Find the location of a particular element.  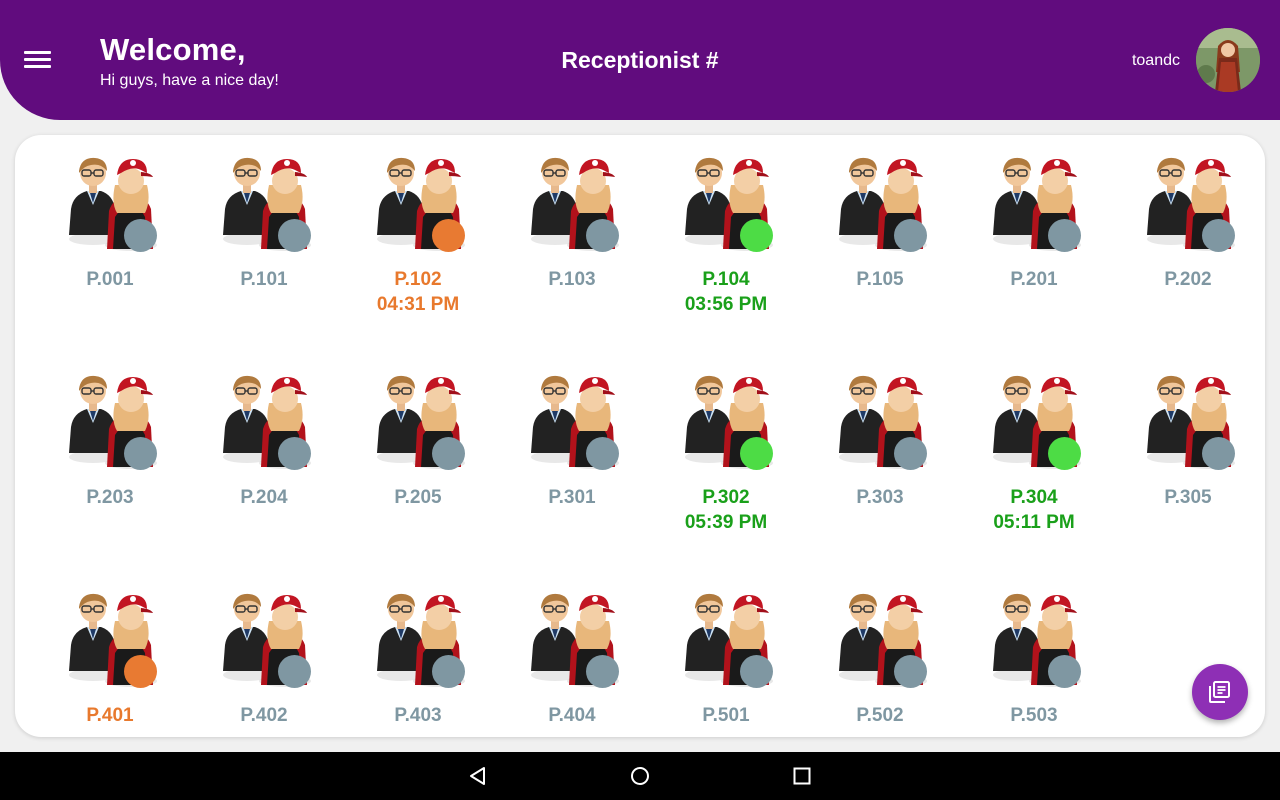

room-tile: P.503 is located at coordinates (1034, 661).